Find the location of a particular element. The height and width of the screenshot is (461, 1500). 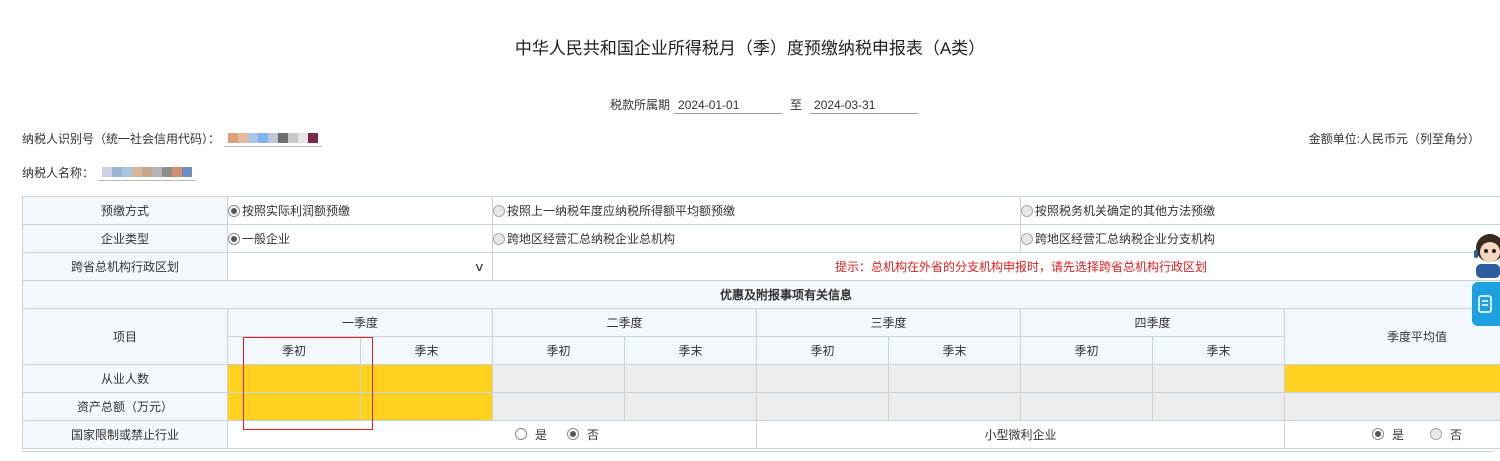

q2-end-employees-input is located at coordinates (691, 379).